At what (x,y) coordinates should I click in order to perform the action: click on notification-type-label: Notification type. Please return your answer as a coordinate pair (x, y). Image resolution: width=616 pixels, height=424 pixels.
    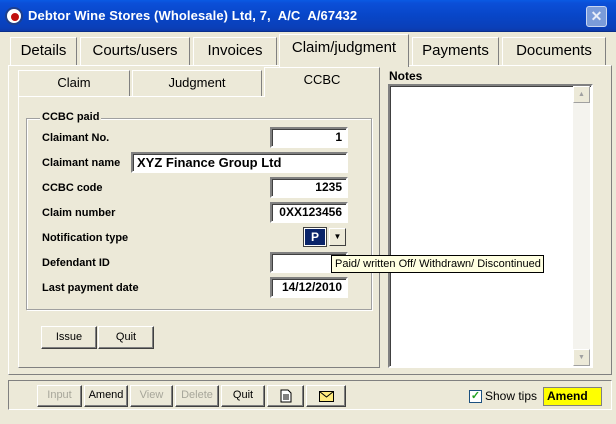
    Looking at the image, I should click on (85, 238).